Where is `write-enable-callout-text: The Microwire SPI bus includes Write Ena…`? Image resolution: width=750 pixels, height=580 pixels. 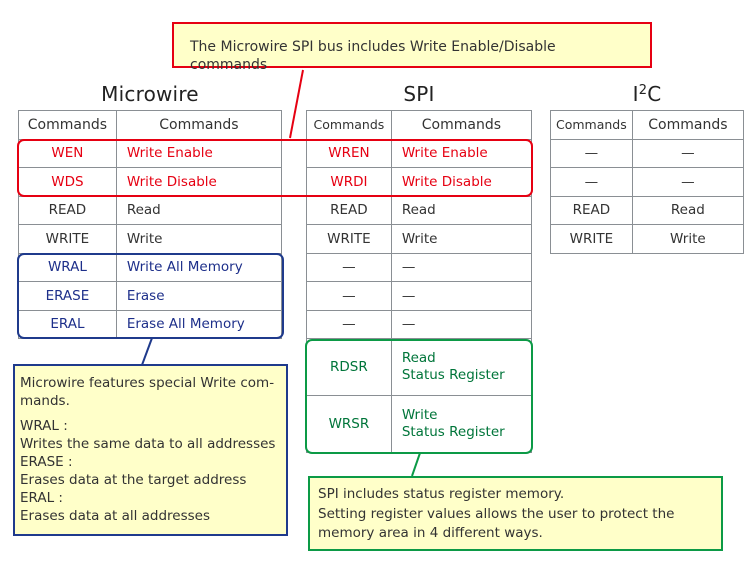
write-enable-callout-text: The Microwire SPI bus includes Write Ena… is located at coordinates (373, 56).